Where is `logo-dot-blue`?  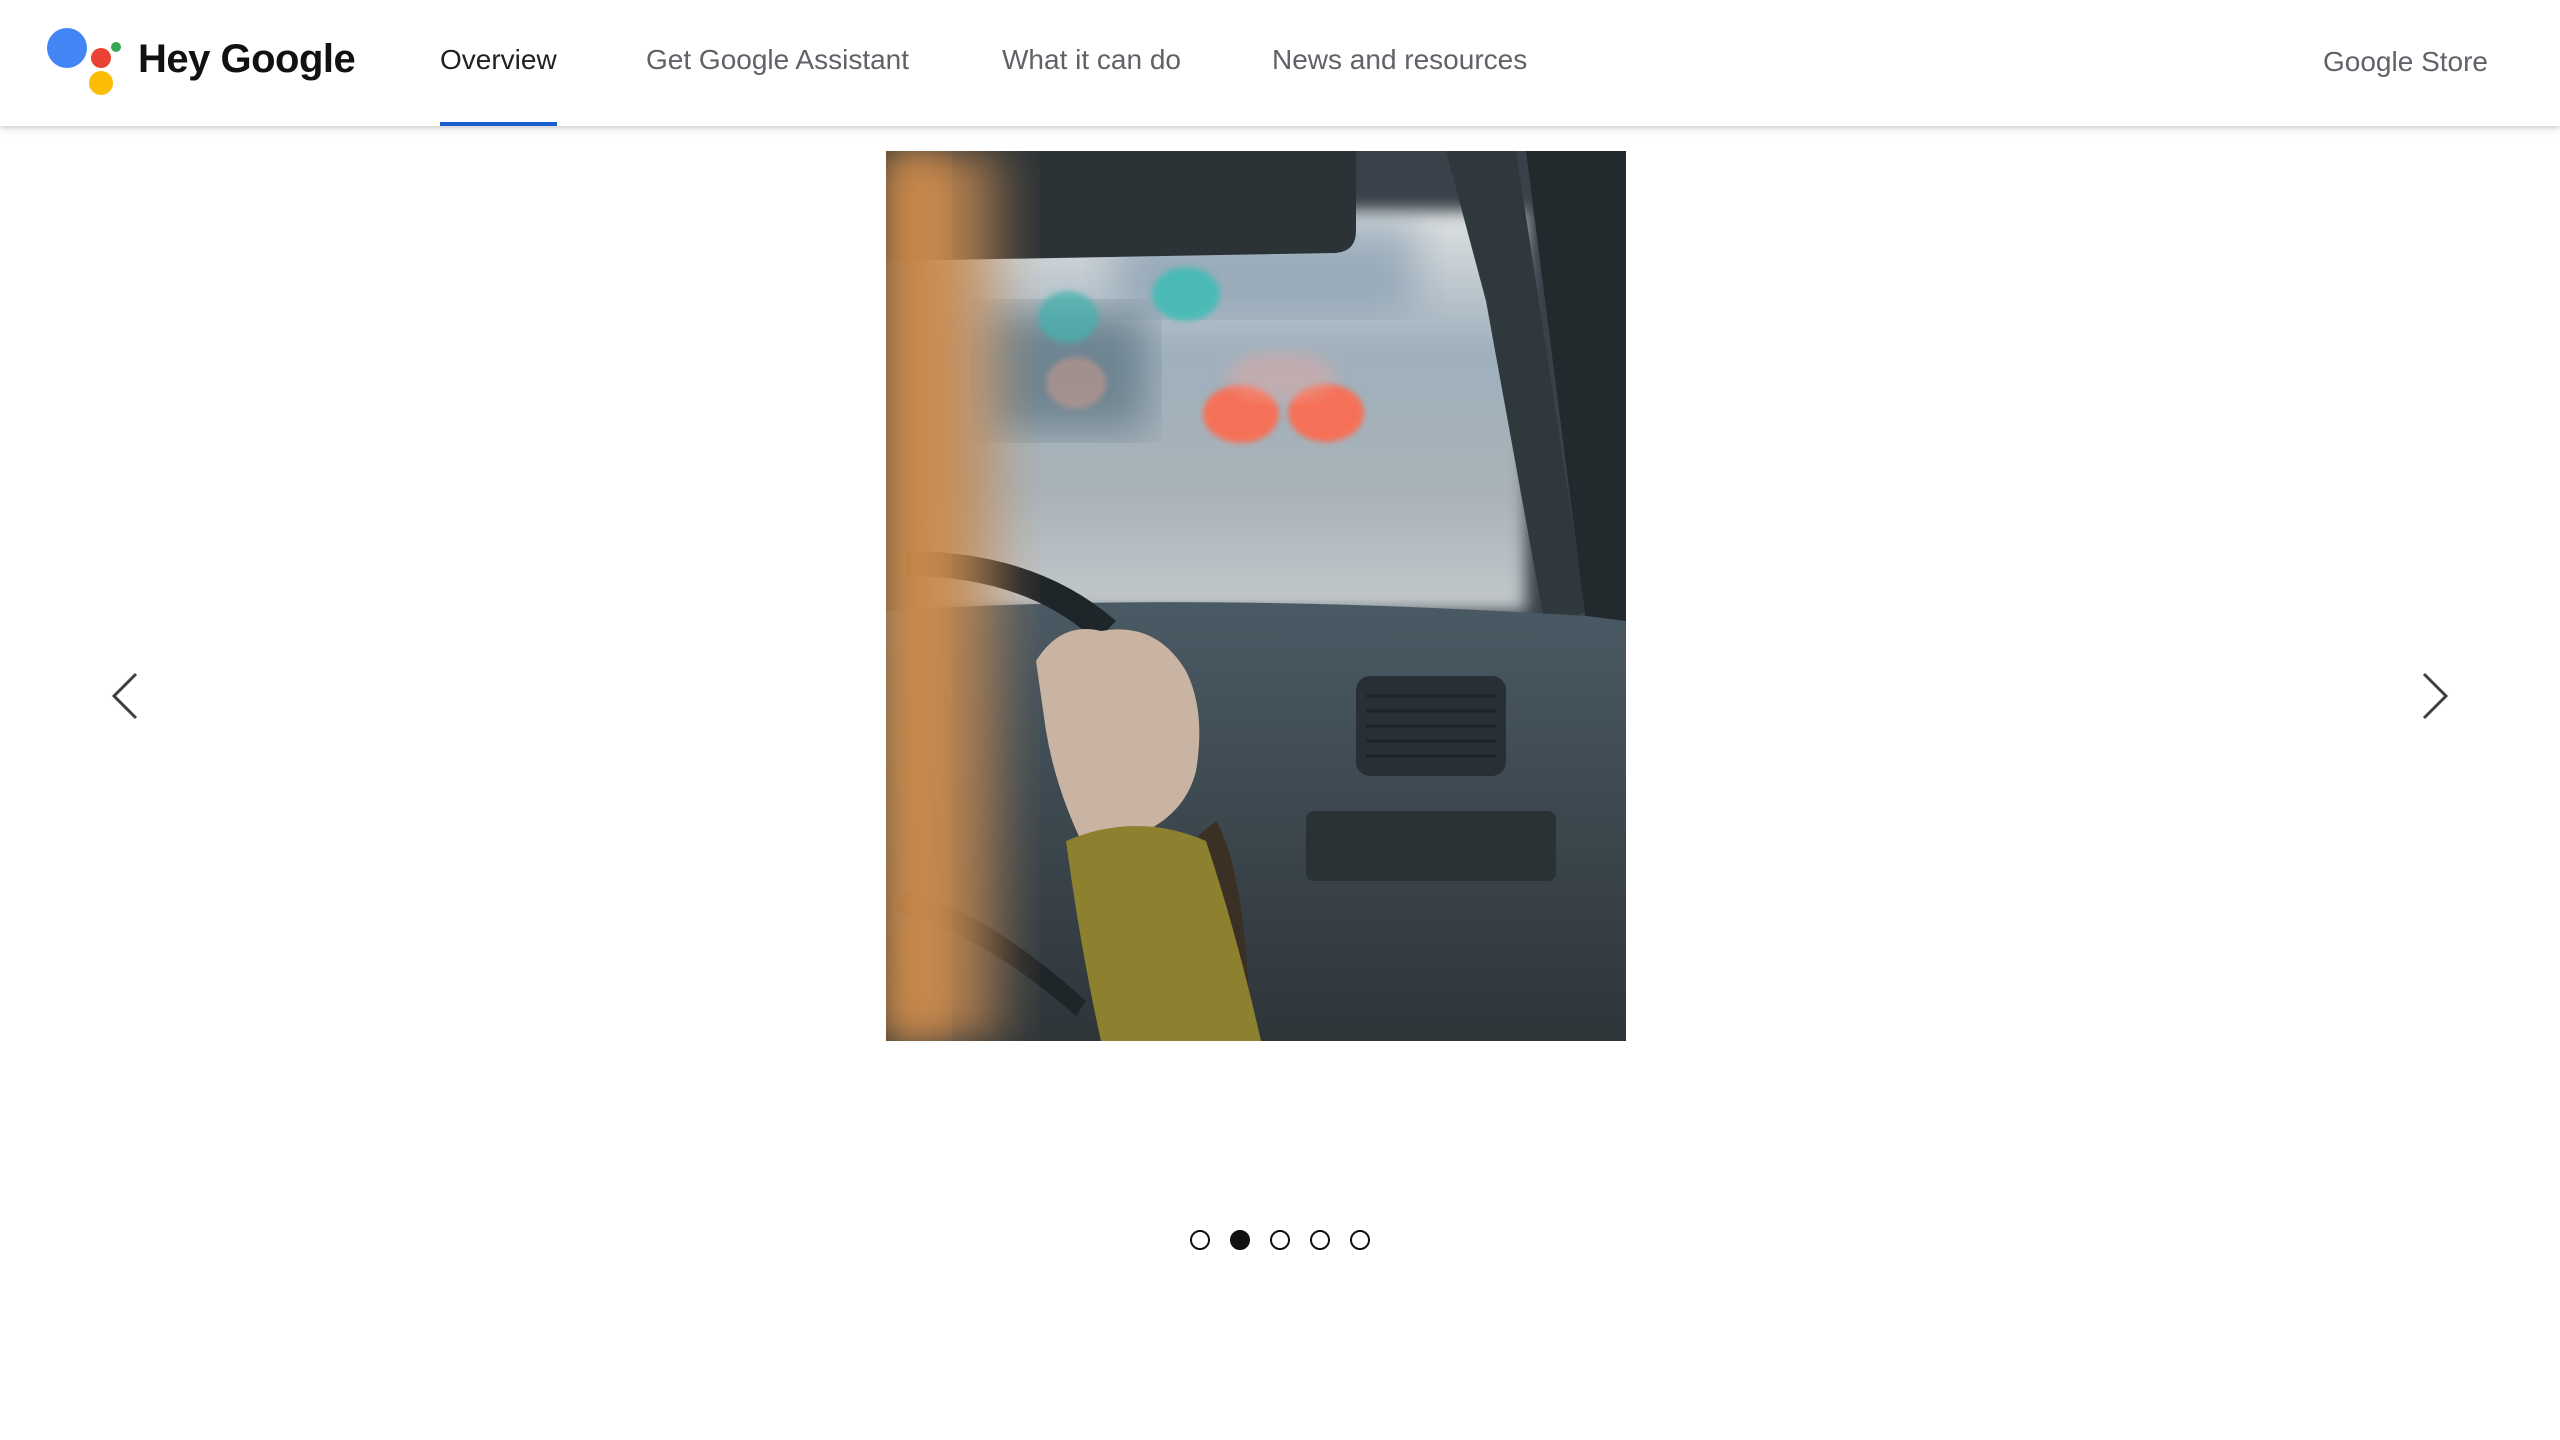
logo-dot-blue is located at coordinates (67, 48).